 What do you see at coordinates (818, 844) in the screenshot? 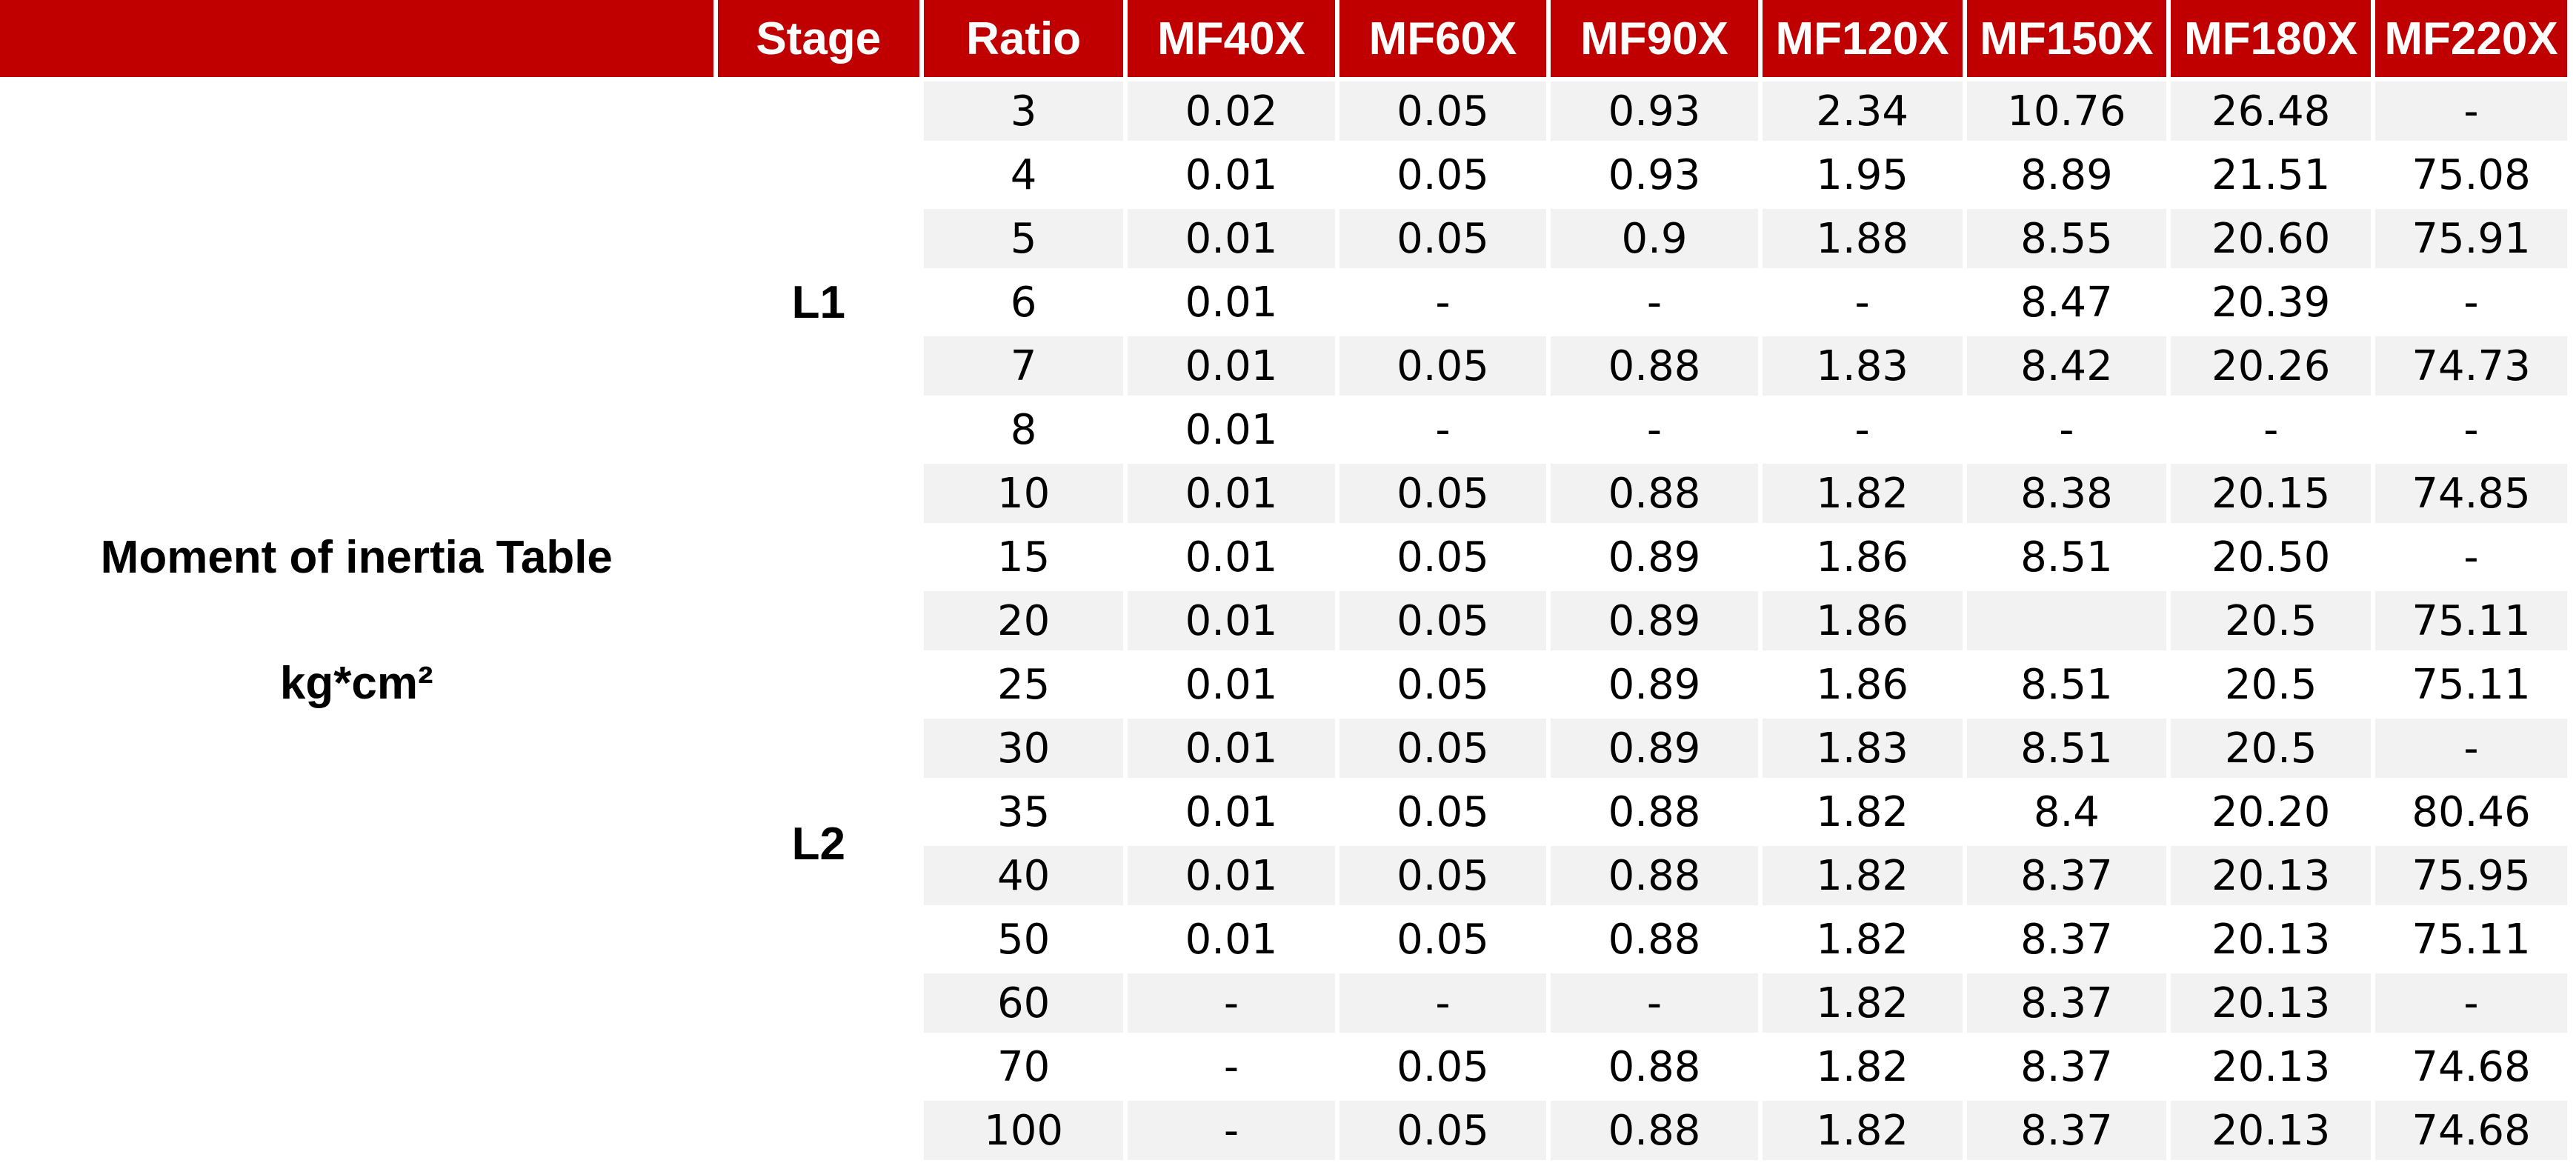
I see `stage-cell: L2` at bounding box center [818, 844].